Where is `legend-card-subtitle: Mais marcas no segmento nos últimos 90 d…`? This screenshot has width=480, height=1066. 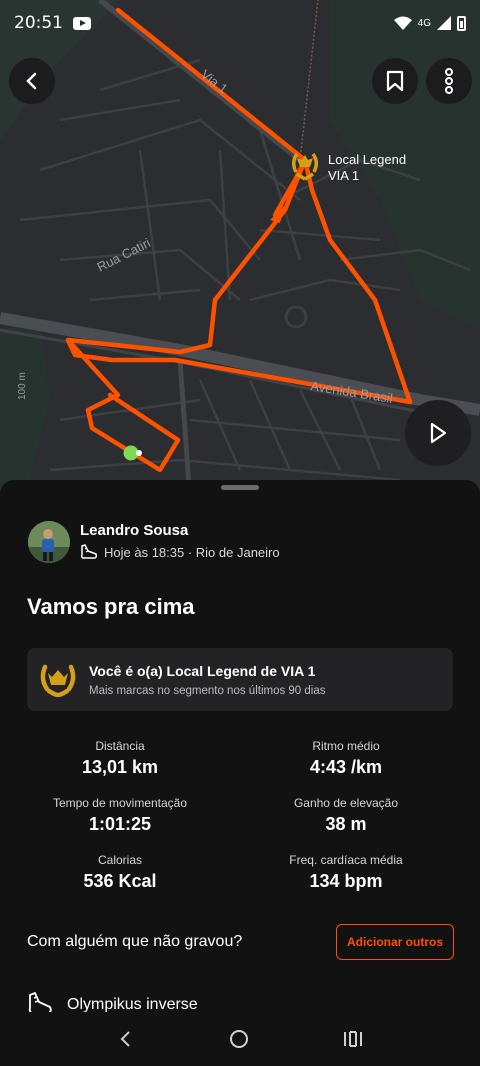
legend-card-subtitle: Mais marcas no segmento nos últimos 90 d… is located at coordinates (207, 691).